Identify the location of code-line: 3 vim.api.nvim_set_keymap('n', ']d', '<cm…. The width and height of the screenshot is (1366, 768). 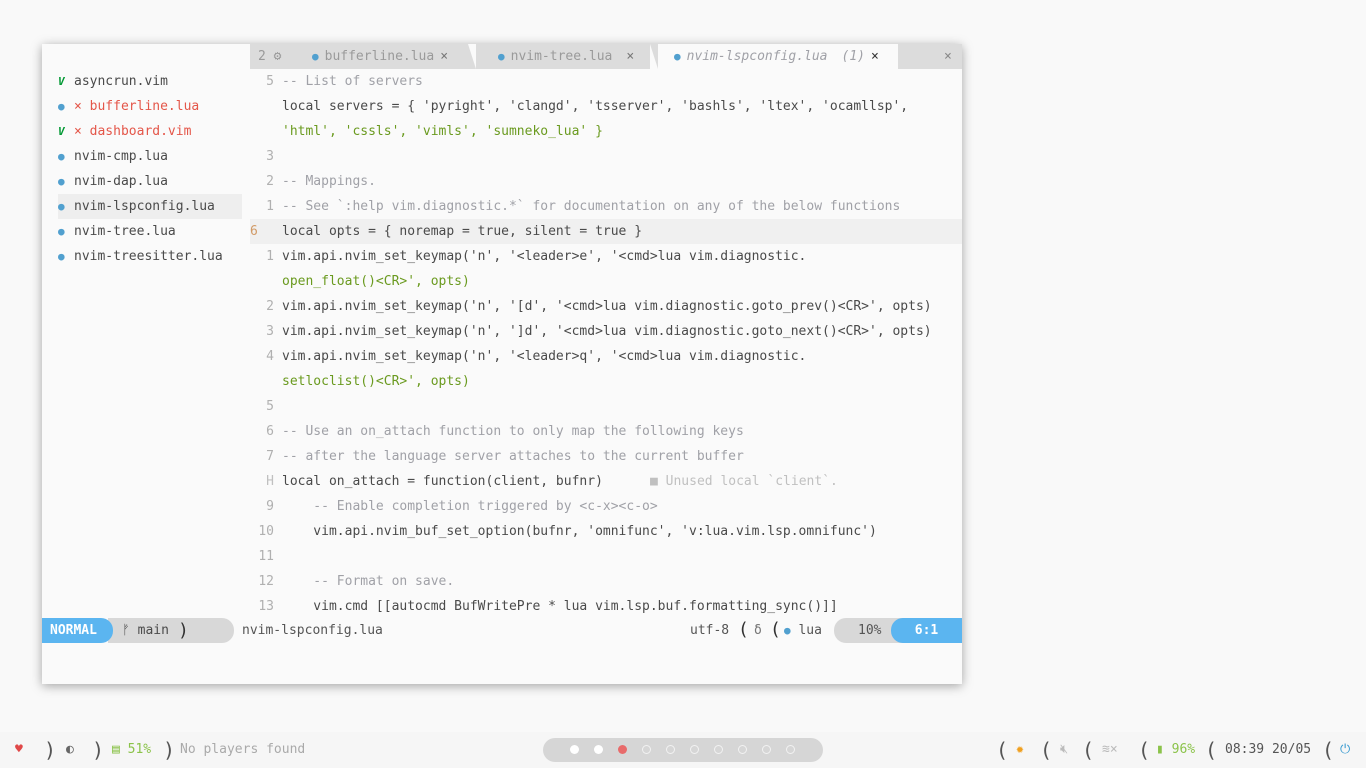
(599, 331).